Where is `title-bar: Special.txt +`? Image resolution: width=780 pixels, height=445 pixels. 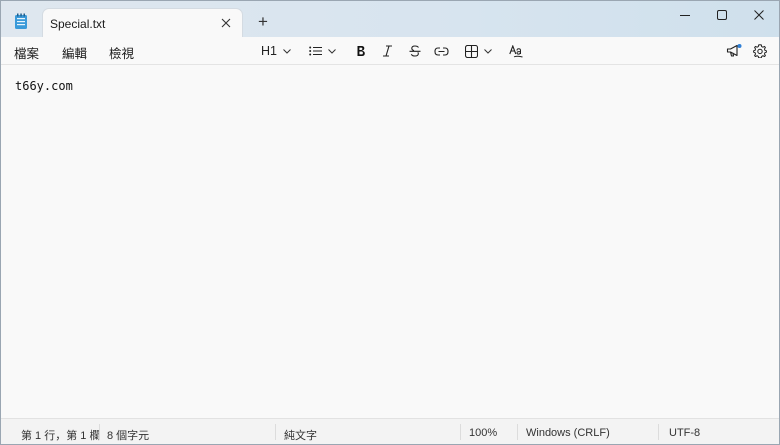
title-bar: Special.txt + is located at coordinates (390, 19).